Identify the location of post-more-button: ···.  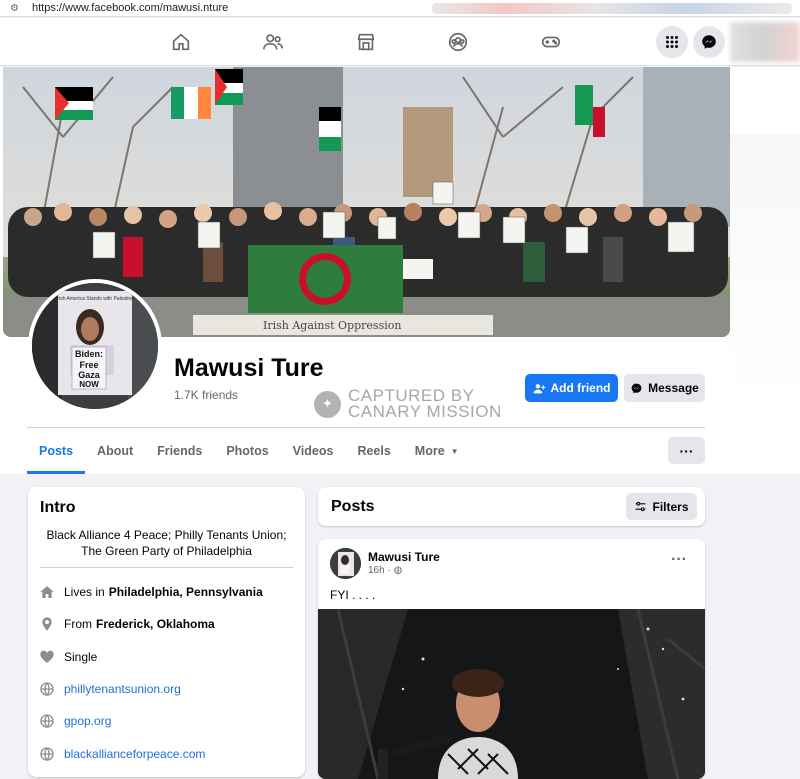
(679, 560).